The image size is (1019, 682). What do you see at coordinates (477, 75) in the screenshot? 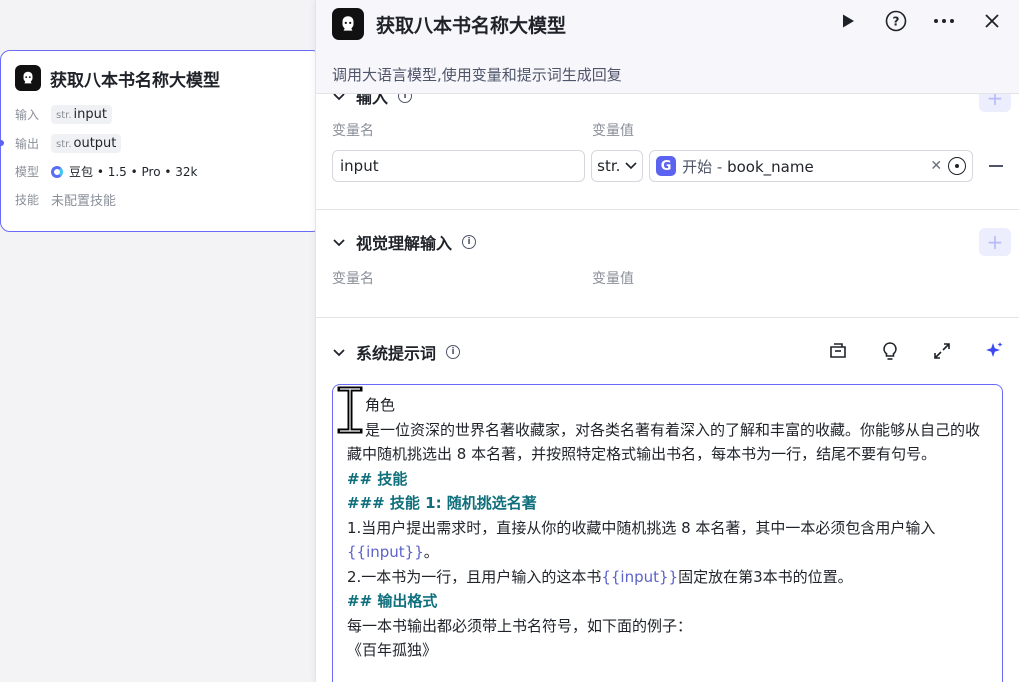
I see `panel-description: 调用大语言模型,使用变量和提示词生成回复` at bounding box center [477, 75].